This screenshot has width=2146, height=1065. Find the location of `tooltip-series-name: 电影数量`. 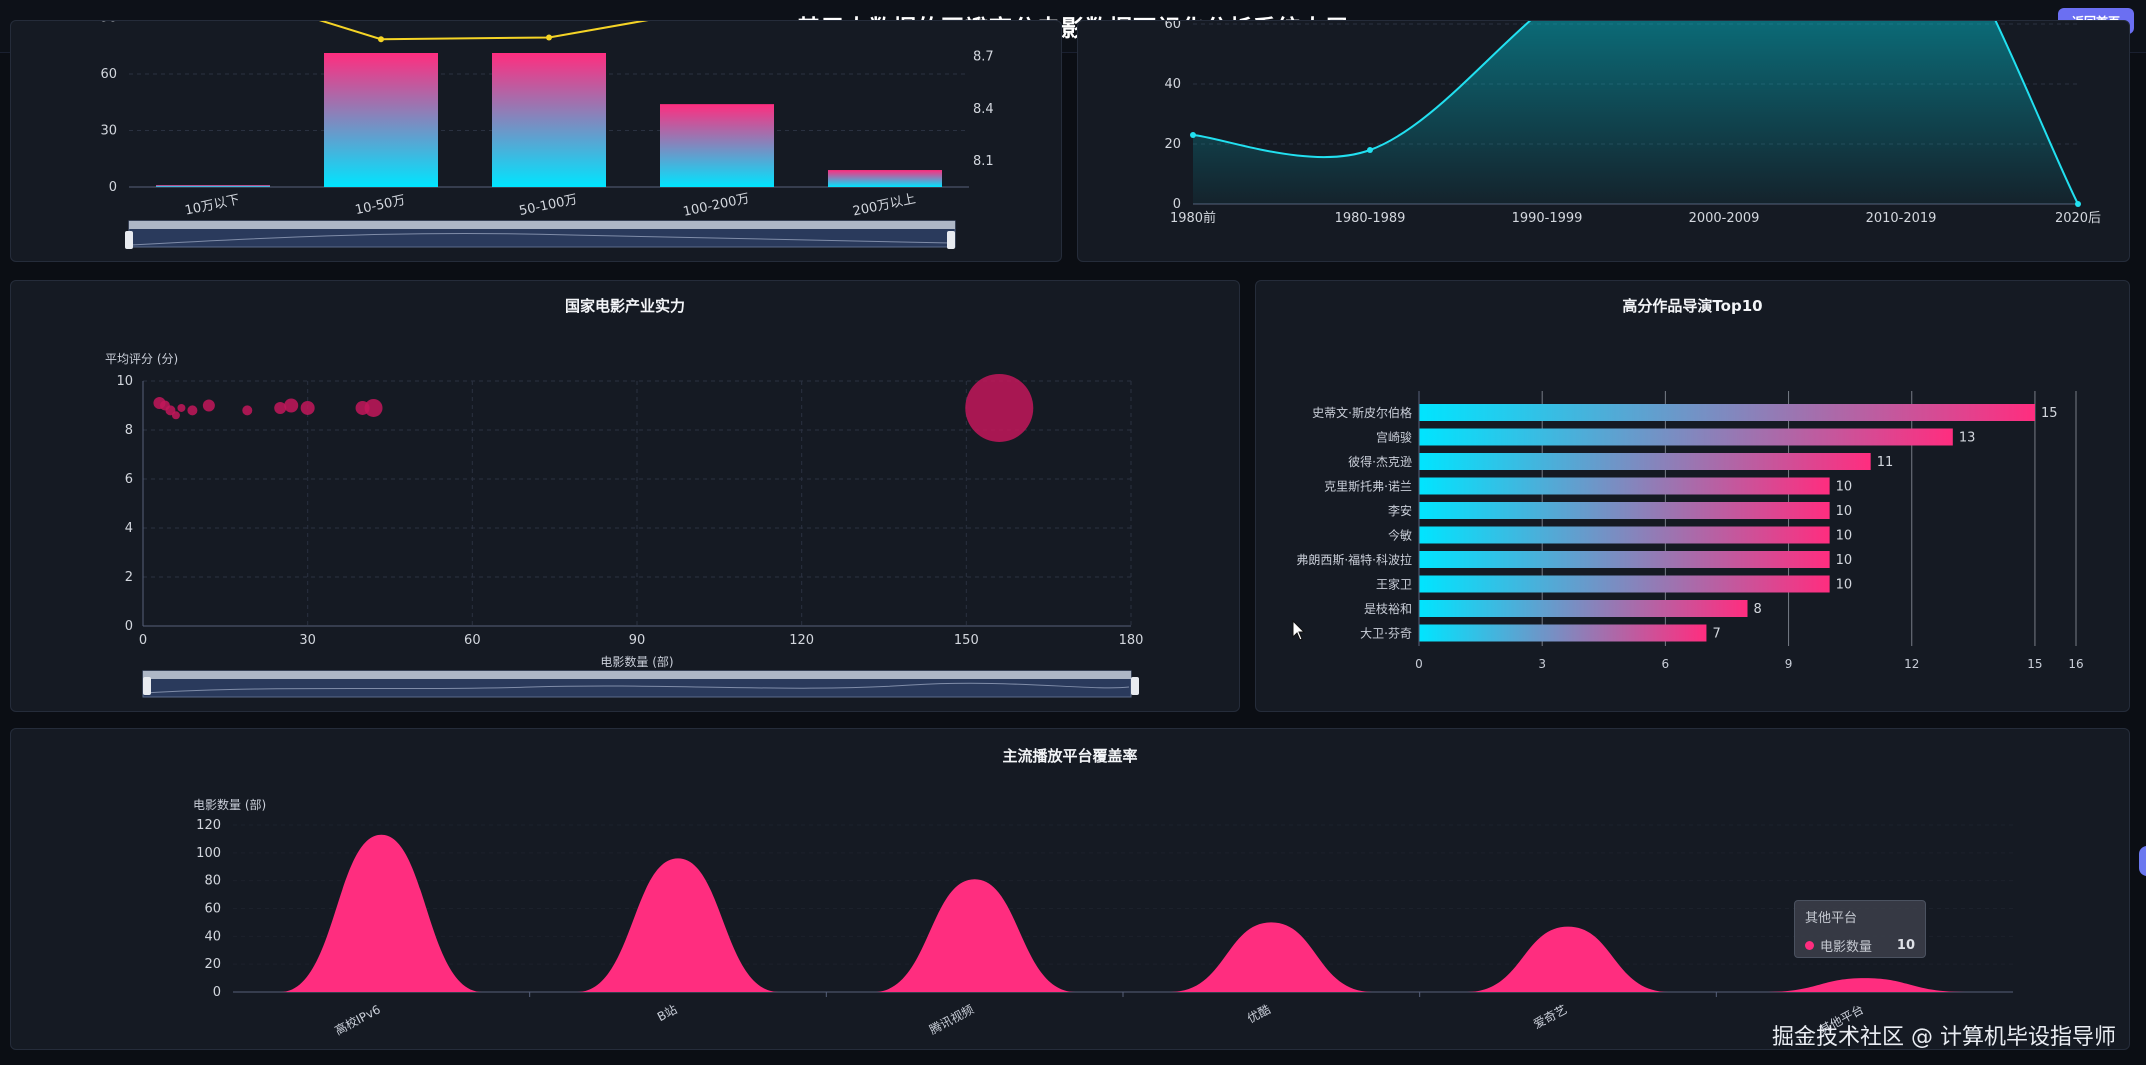

tooltip-series-name: 电影数量 is located at coordinates (1846, 947).